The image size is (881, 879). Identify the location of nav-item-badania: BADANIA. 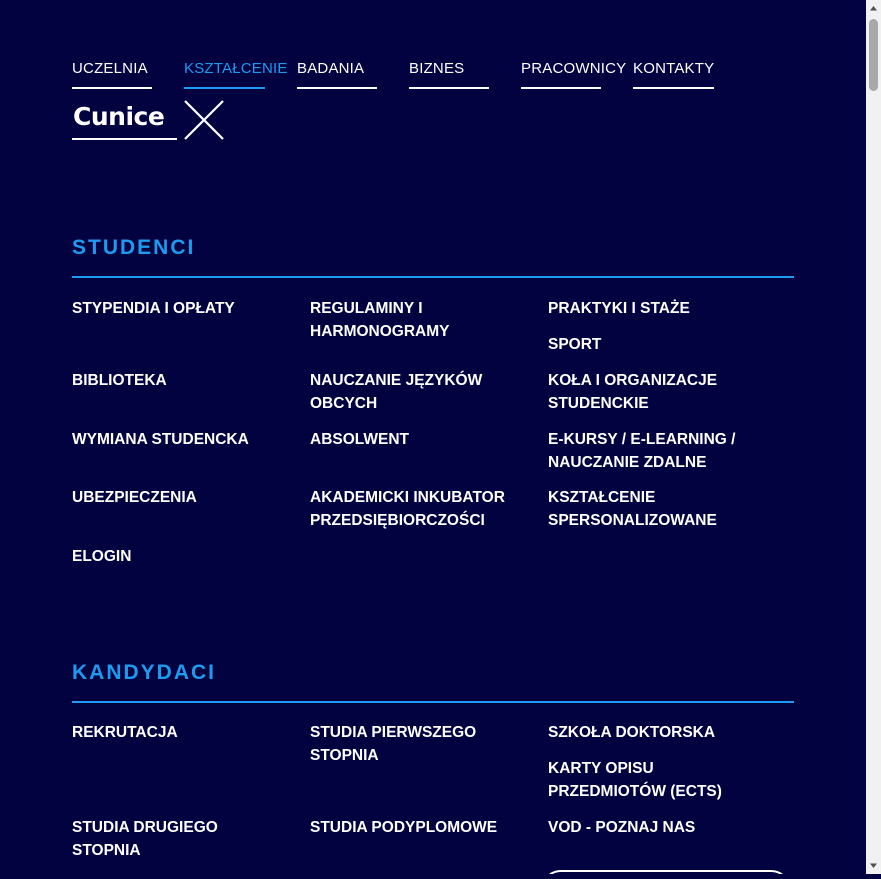
(337, 74).